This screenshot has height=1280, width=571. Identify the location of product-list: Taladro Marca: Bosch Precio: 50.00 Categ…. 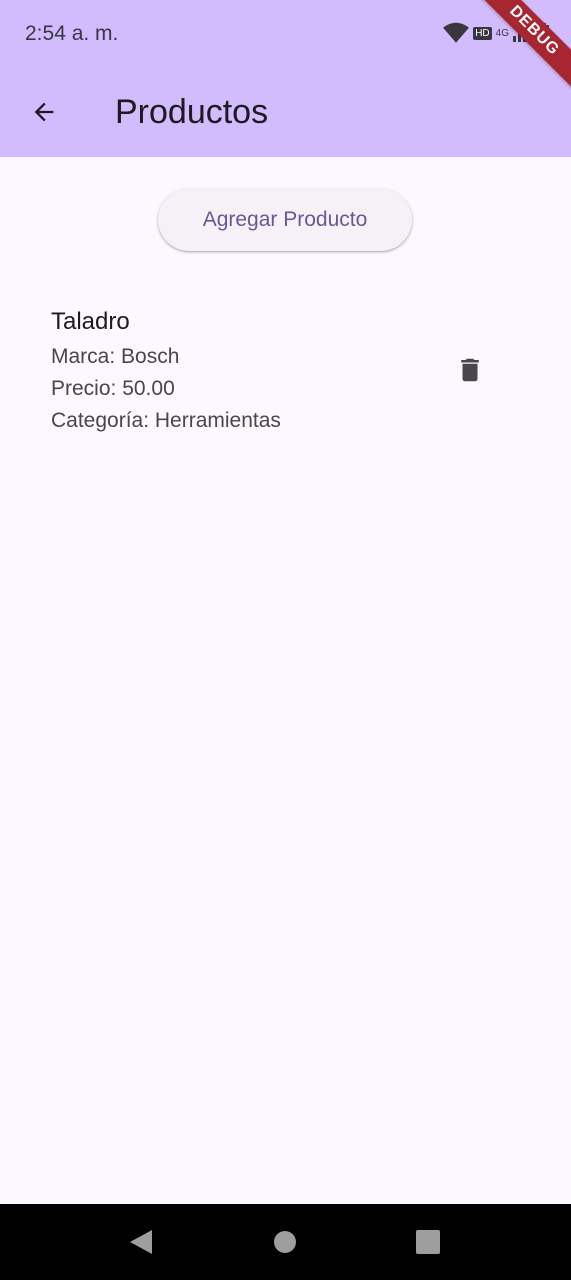
(285, 370).